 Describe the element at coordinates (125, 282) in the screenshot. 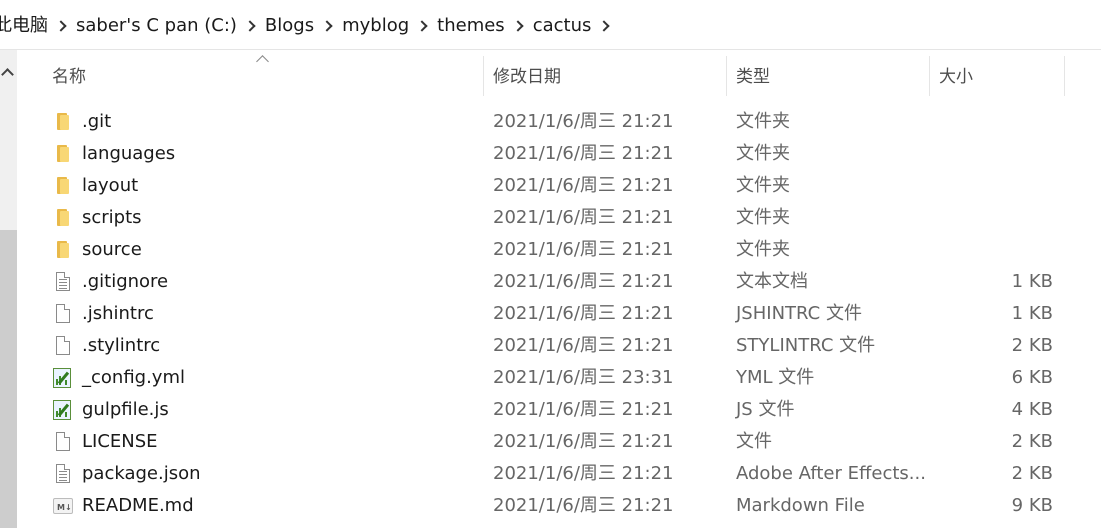

I see `file-name: .gitignore` at that location.